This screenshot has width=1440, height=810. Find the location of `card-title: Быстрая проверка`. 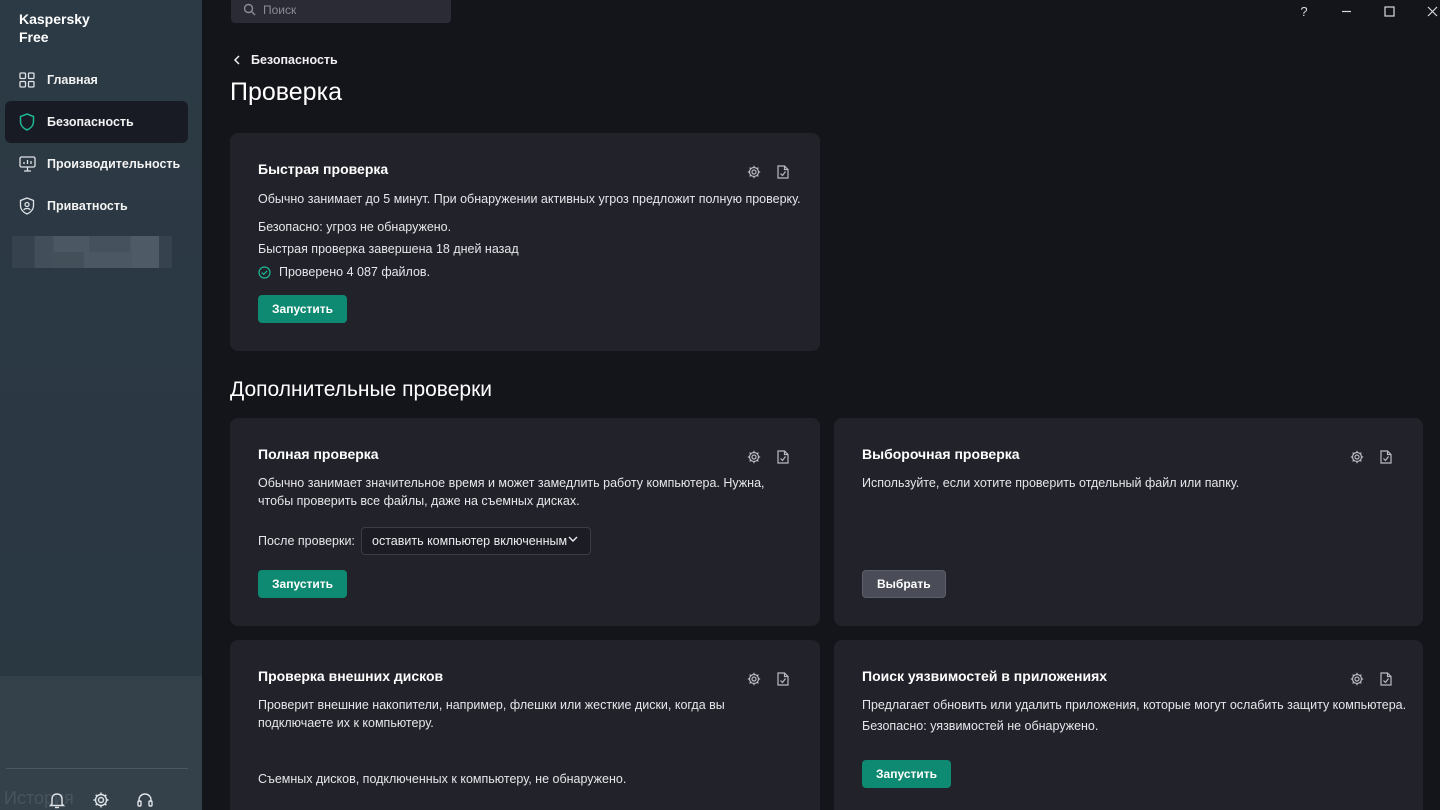

card-title: Быстрая проверка is located at coordinates (323, 169).